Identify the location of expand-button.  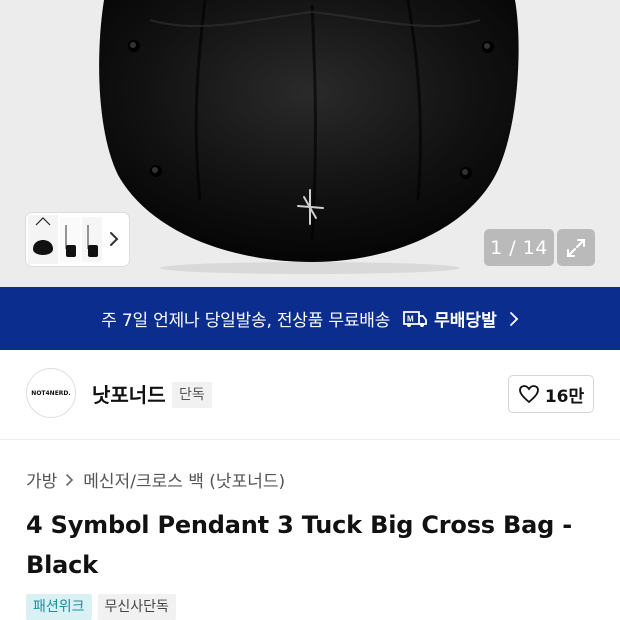
(576, 247).